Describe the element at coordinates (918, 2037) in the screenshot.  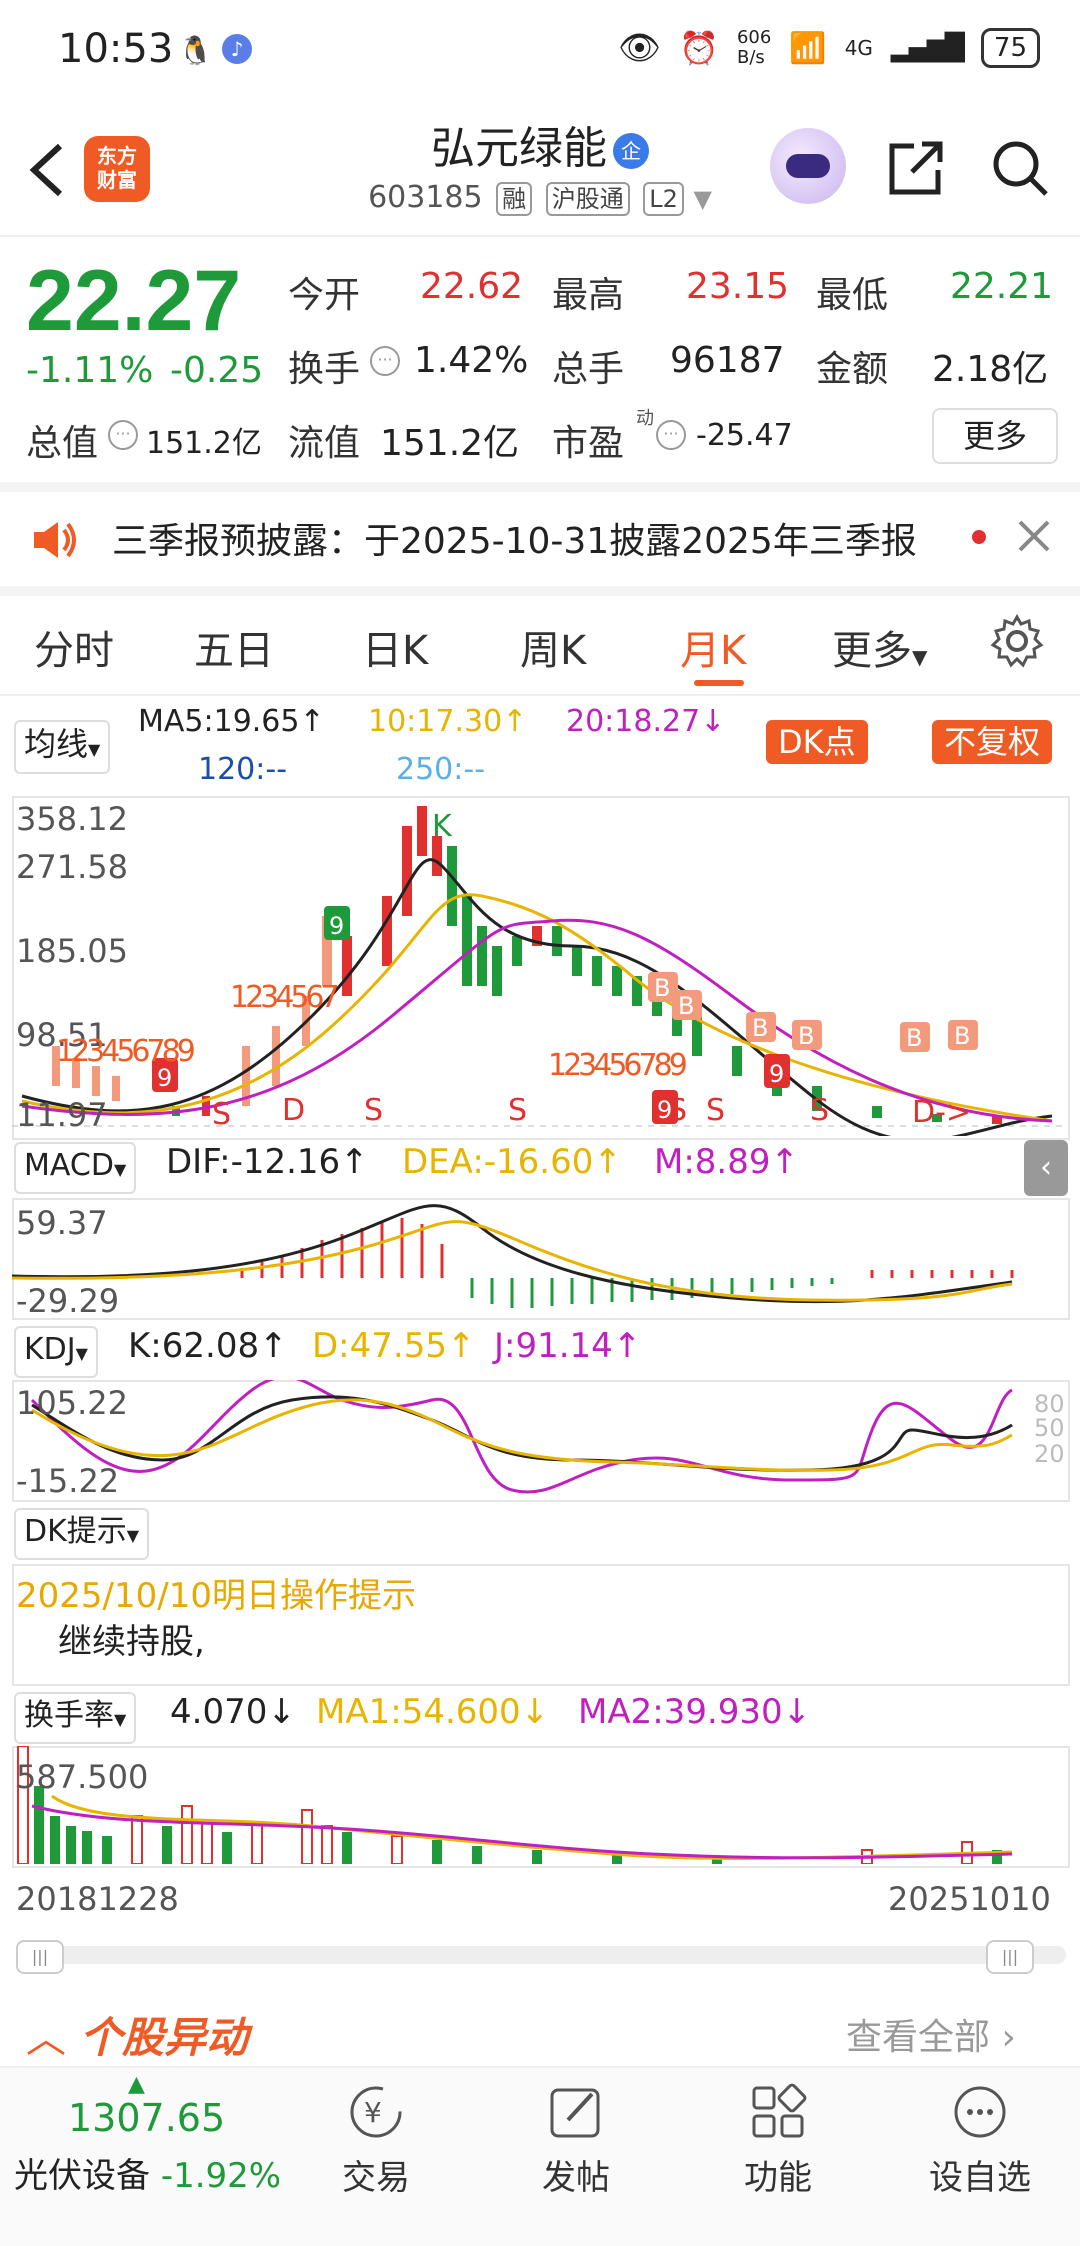
I see `view-all-label: 查看全部` at that location.